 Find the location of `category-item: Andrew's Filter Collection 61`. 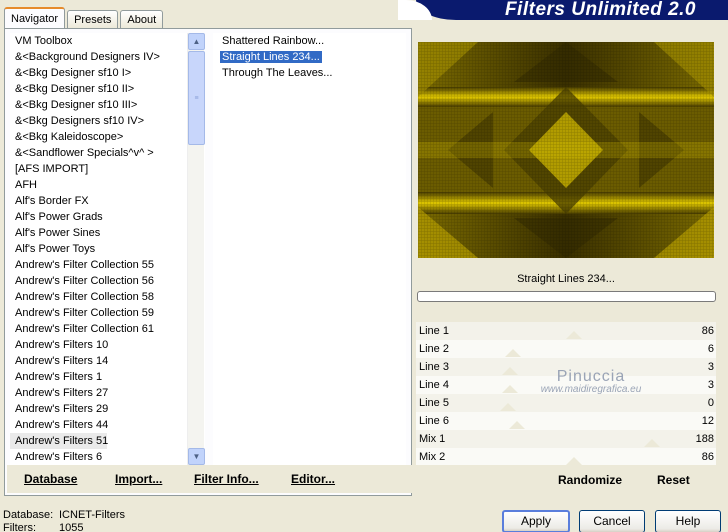

category-item: Andrew's Filter Collection 61 is located at coordinates (107, 329).